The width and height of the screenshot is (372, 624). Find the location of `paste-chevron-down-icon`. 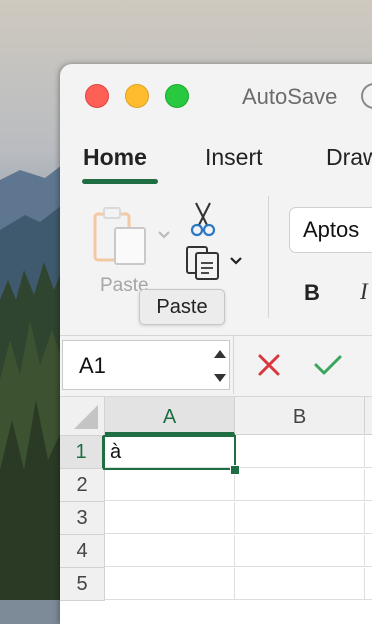

paste-chevron-down-icon is located at coordinates (164, 235).